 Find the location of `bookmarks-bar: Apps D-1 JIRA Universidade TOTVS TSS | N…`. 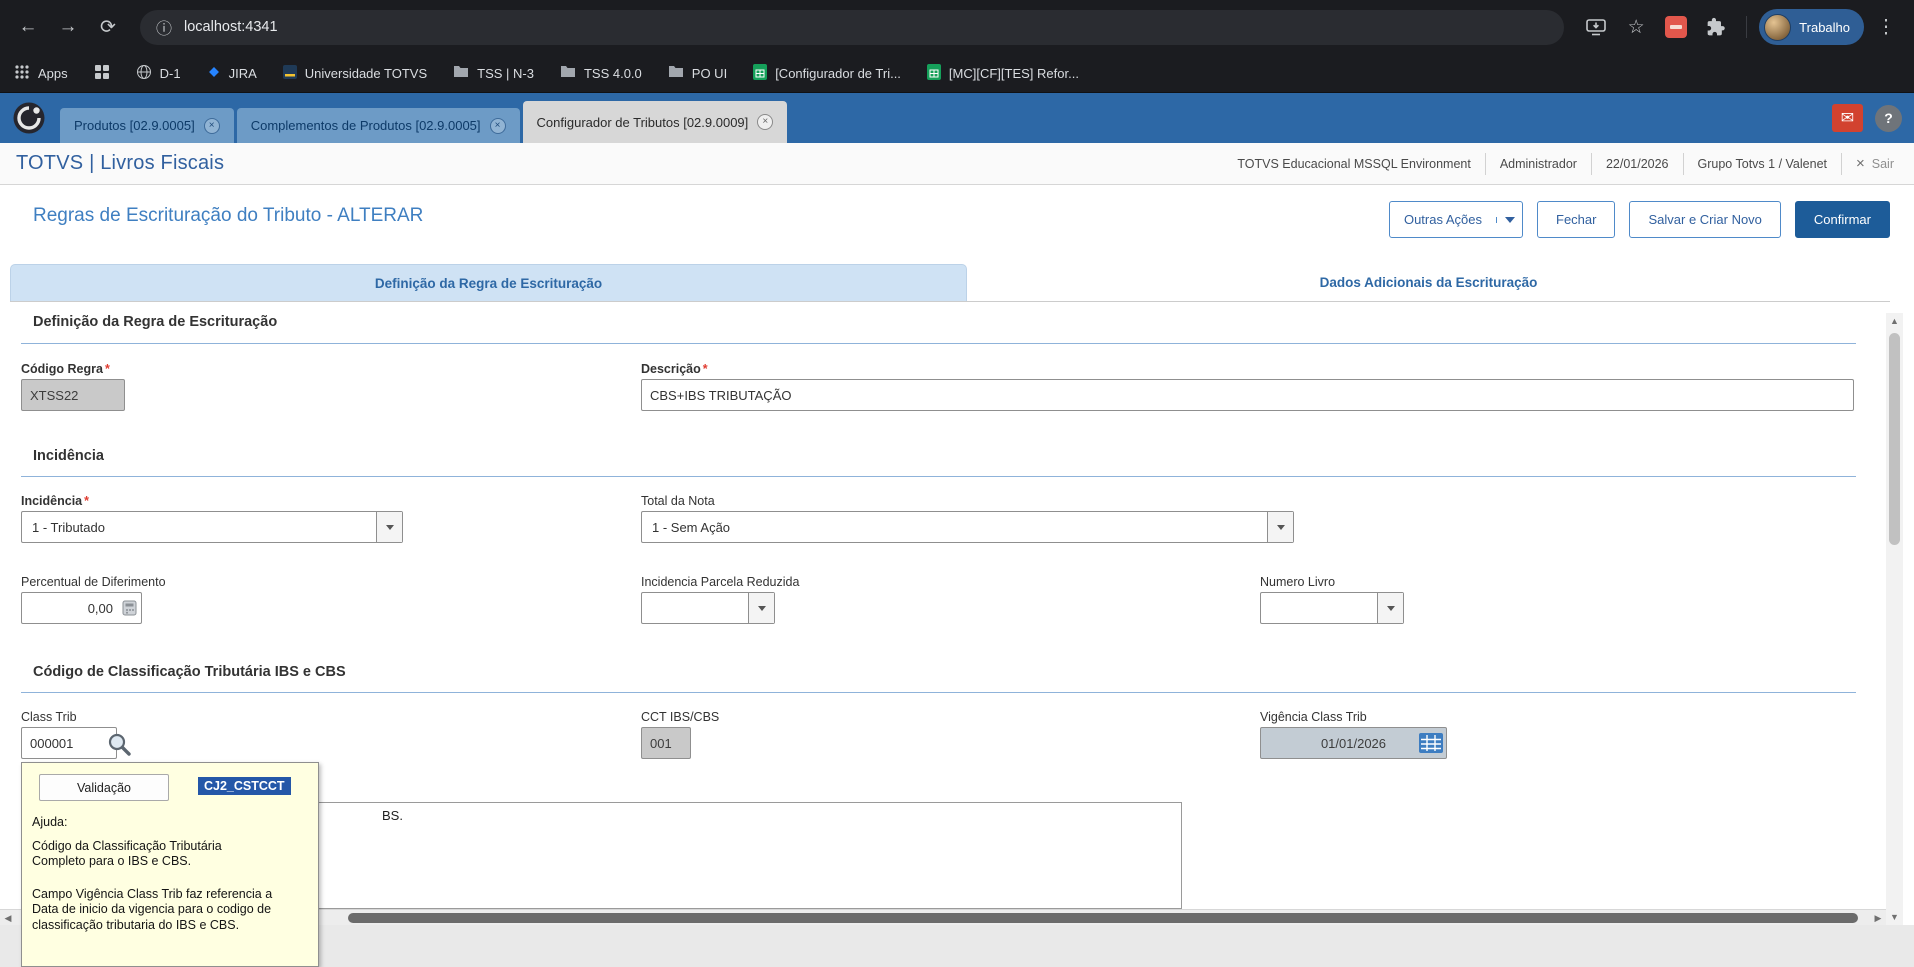

bookmarks-bar: Apps D-1 JIRA Universidade TOTVS TSS | N… is located at coordinates (957, 73).